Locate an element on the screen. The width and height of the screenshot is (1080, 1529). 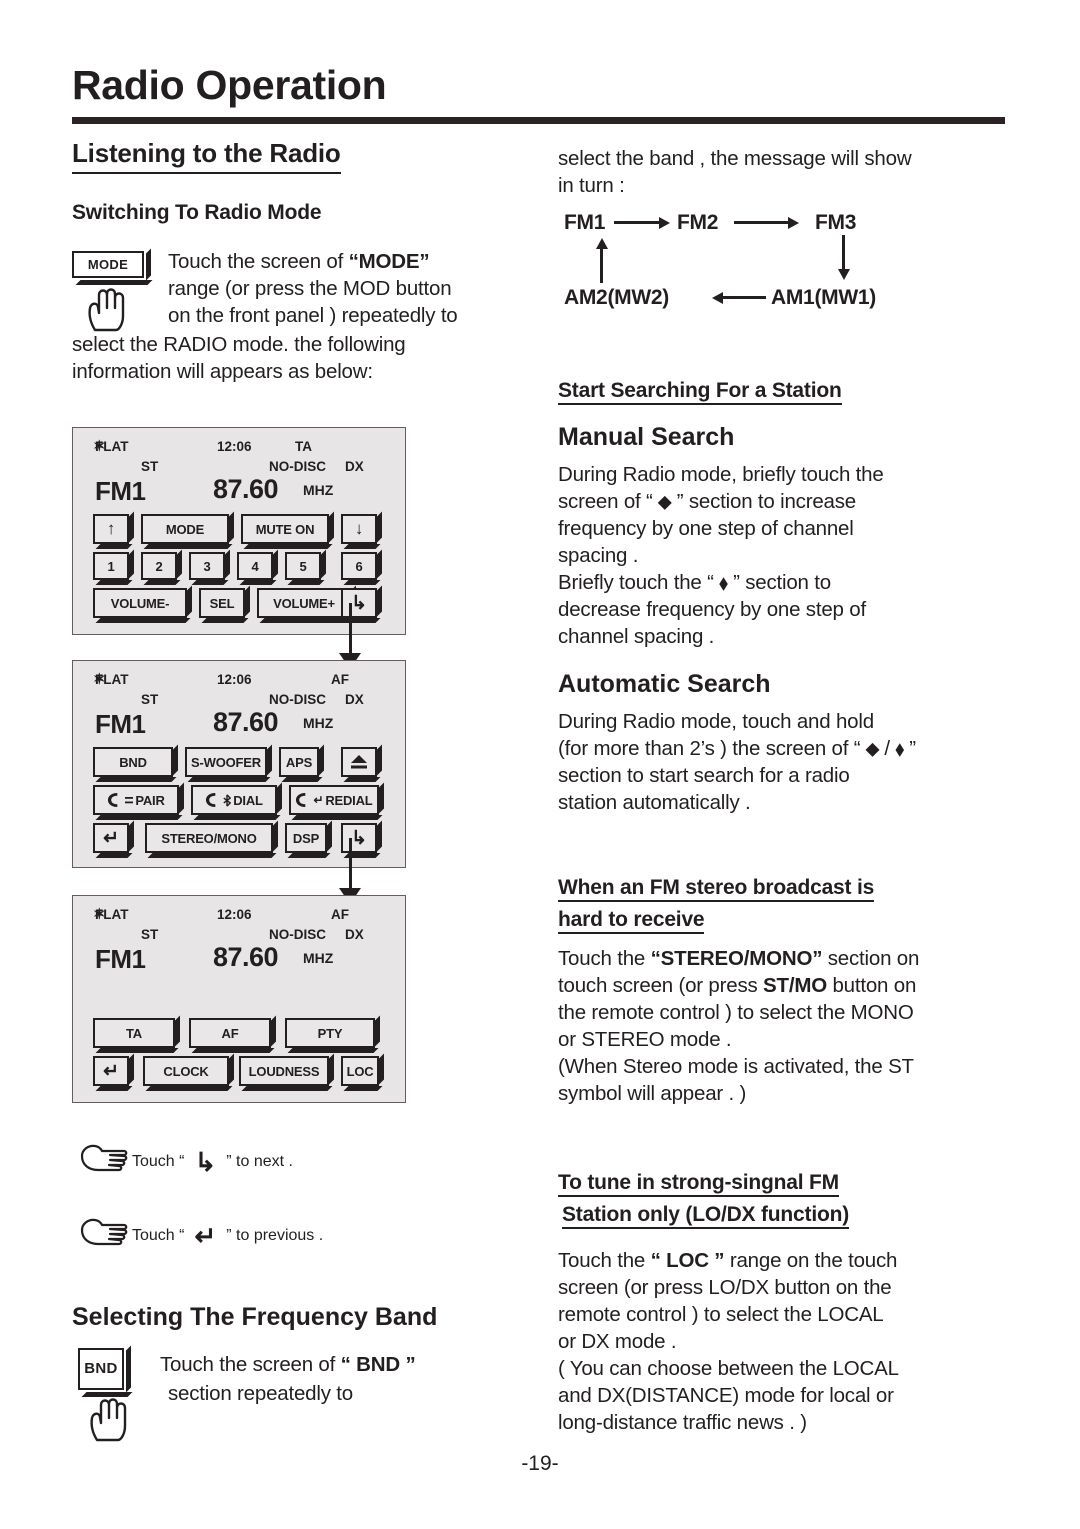
panel3-btn-ta: TA is located at coordinates (134, 1033).